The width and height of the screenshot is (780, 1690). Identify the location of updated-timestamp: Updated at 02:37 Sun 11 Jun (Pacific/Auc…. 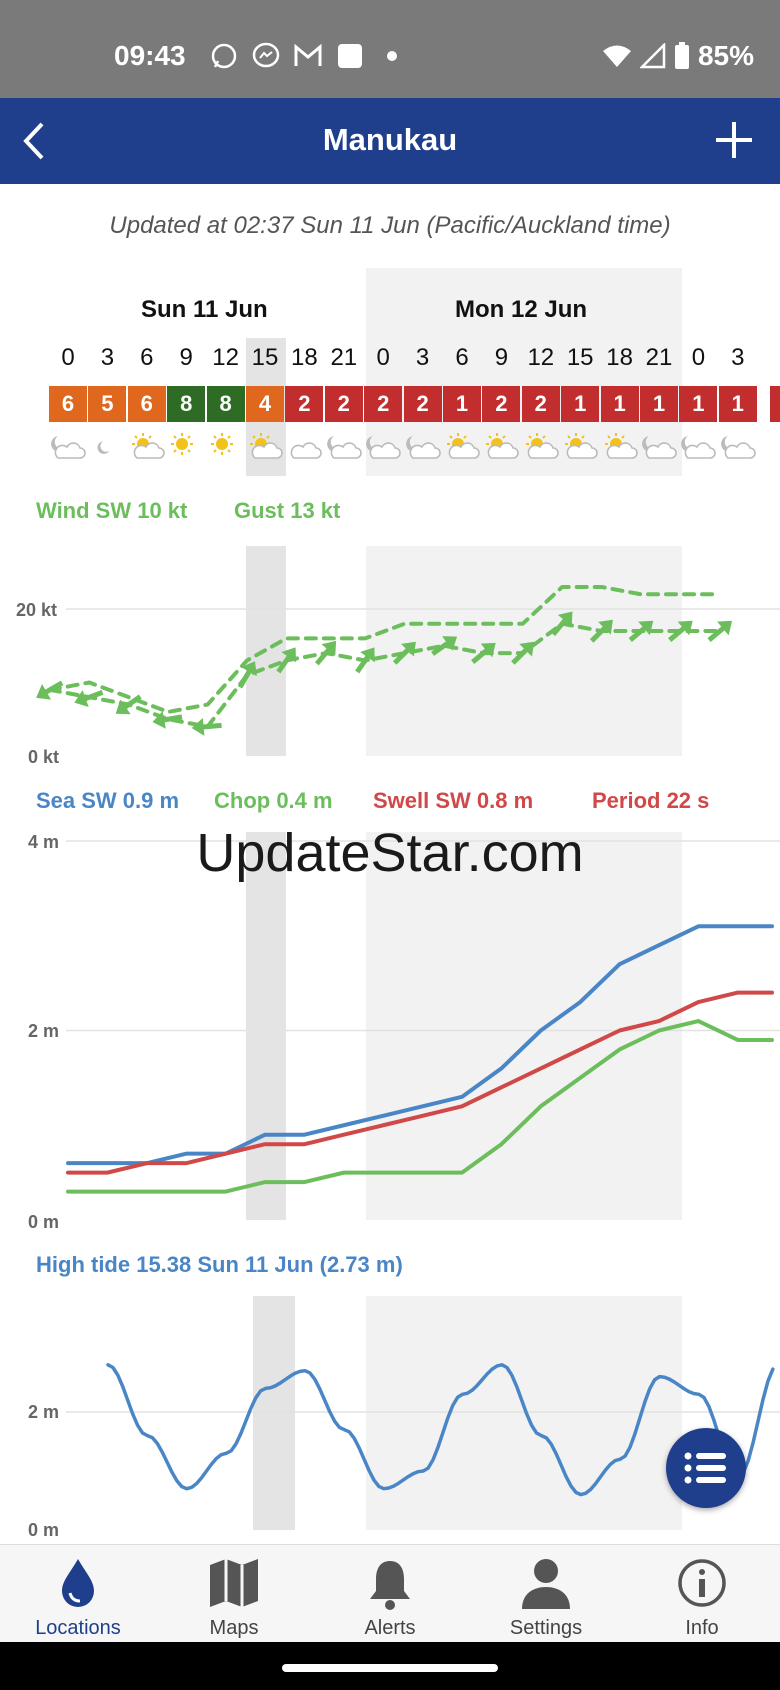
(390, 225).